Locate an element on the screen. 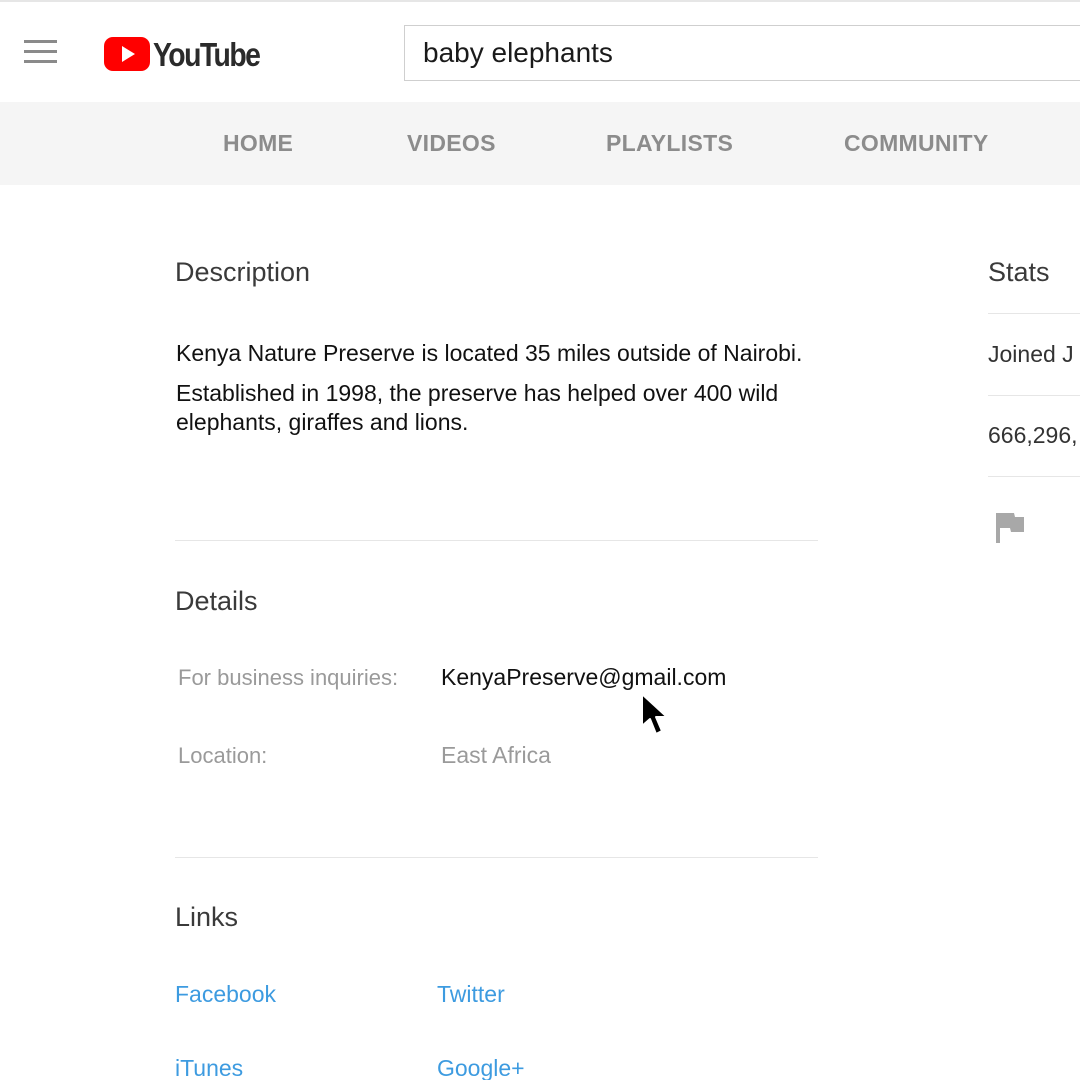  joined-date: Joined J is located at coordinates (1031, 354).